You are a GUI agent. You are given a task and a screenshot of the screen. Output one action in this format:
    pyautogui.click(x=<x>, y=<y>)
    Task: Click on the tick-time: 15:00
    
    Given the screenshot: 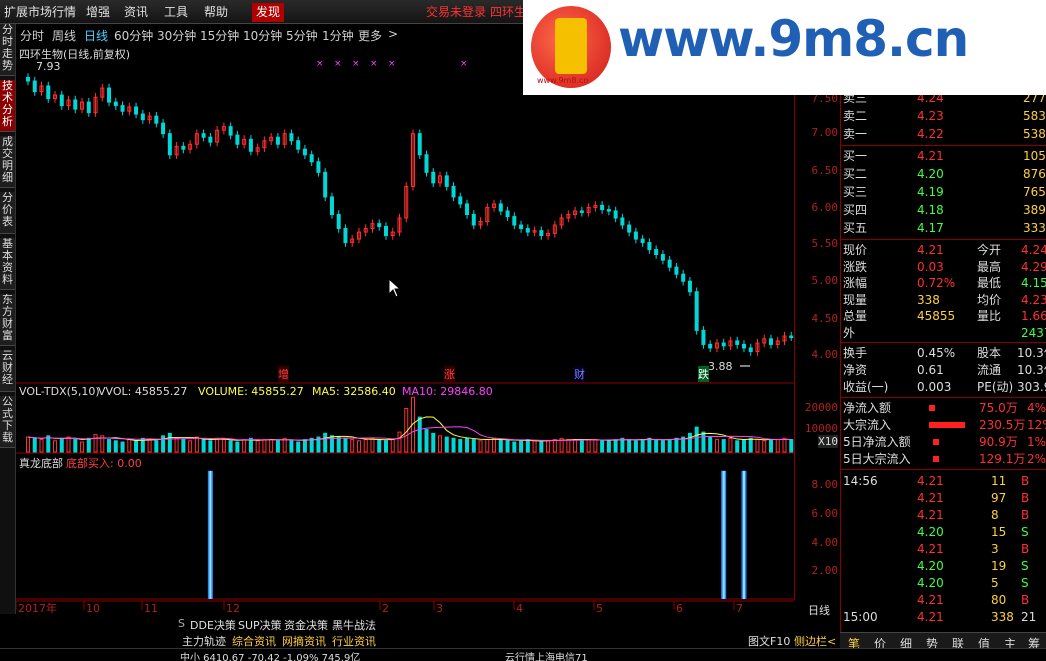 What is the action you would take?
    pyautogui.click(x=860, y=617)
    